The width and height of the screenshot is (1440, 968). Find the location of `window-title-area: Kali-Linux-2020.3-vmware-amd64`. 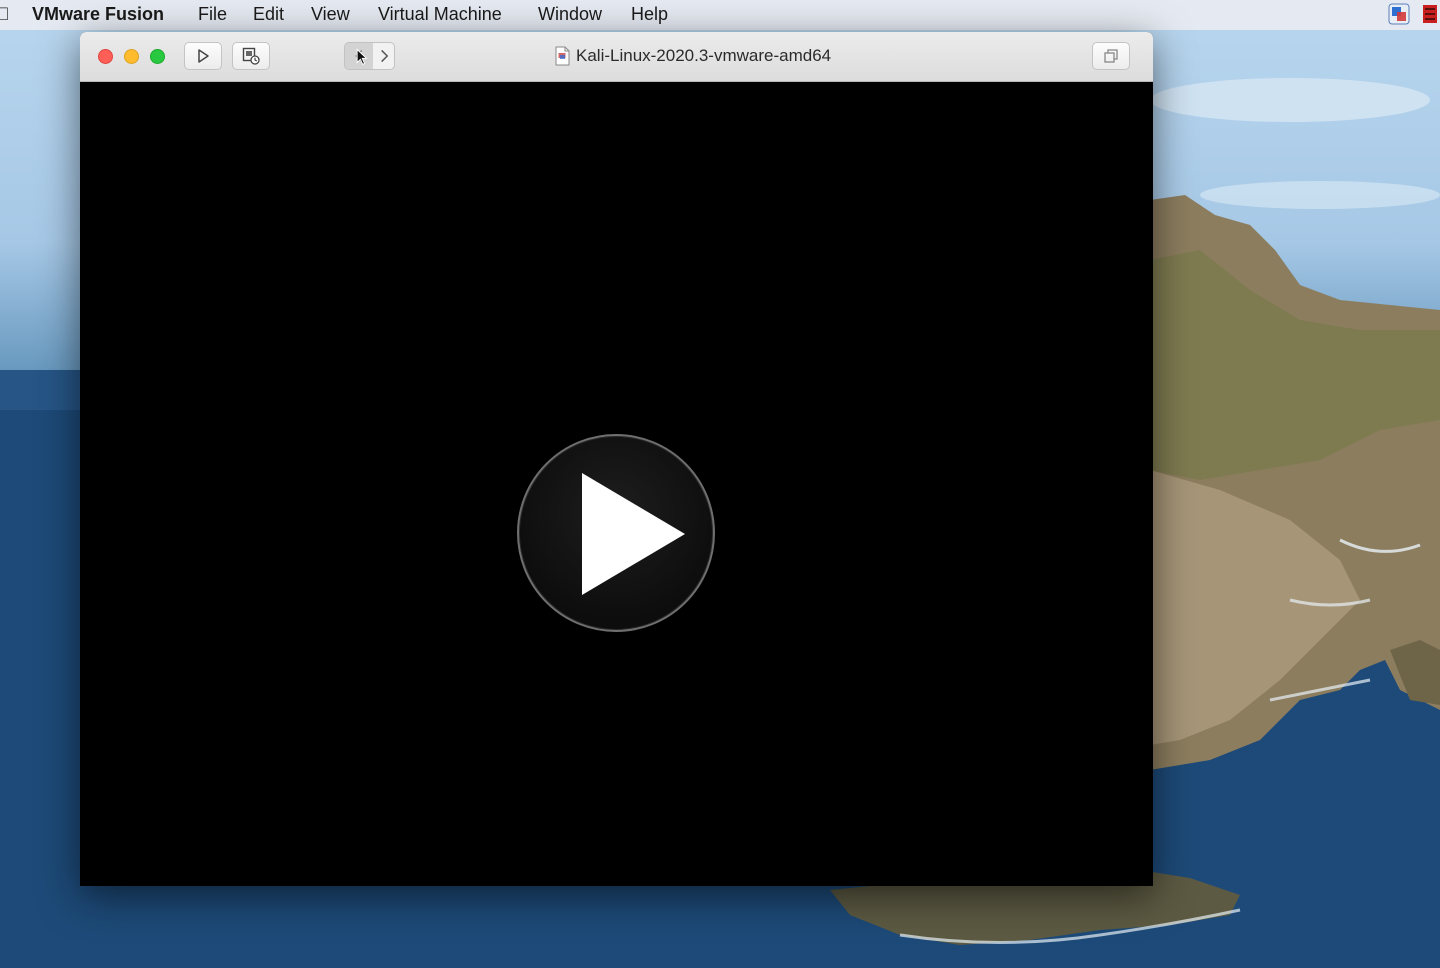

window-title-area: Kali-Linux-2020.3-vmware-amd64 is located at coordinates (692, 56).